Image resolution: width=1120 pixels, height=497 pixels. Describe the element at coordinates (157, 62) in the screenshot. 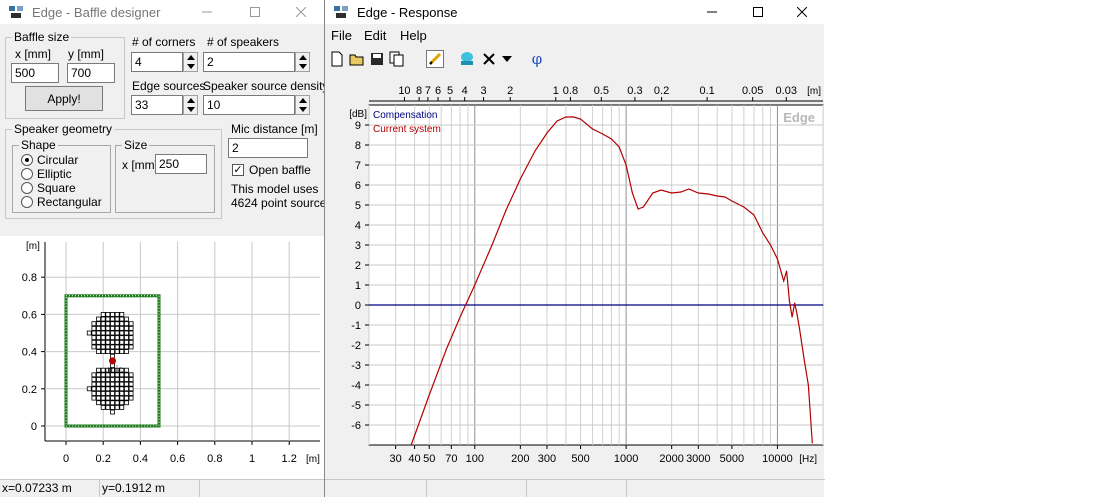

I see `corners-input: 4` at that location.